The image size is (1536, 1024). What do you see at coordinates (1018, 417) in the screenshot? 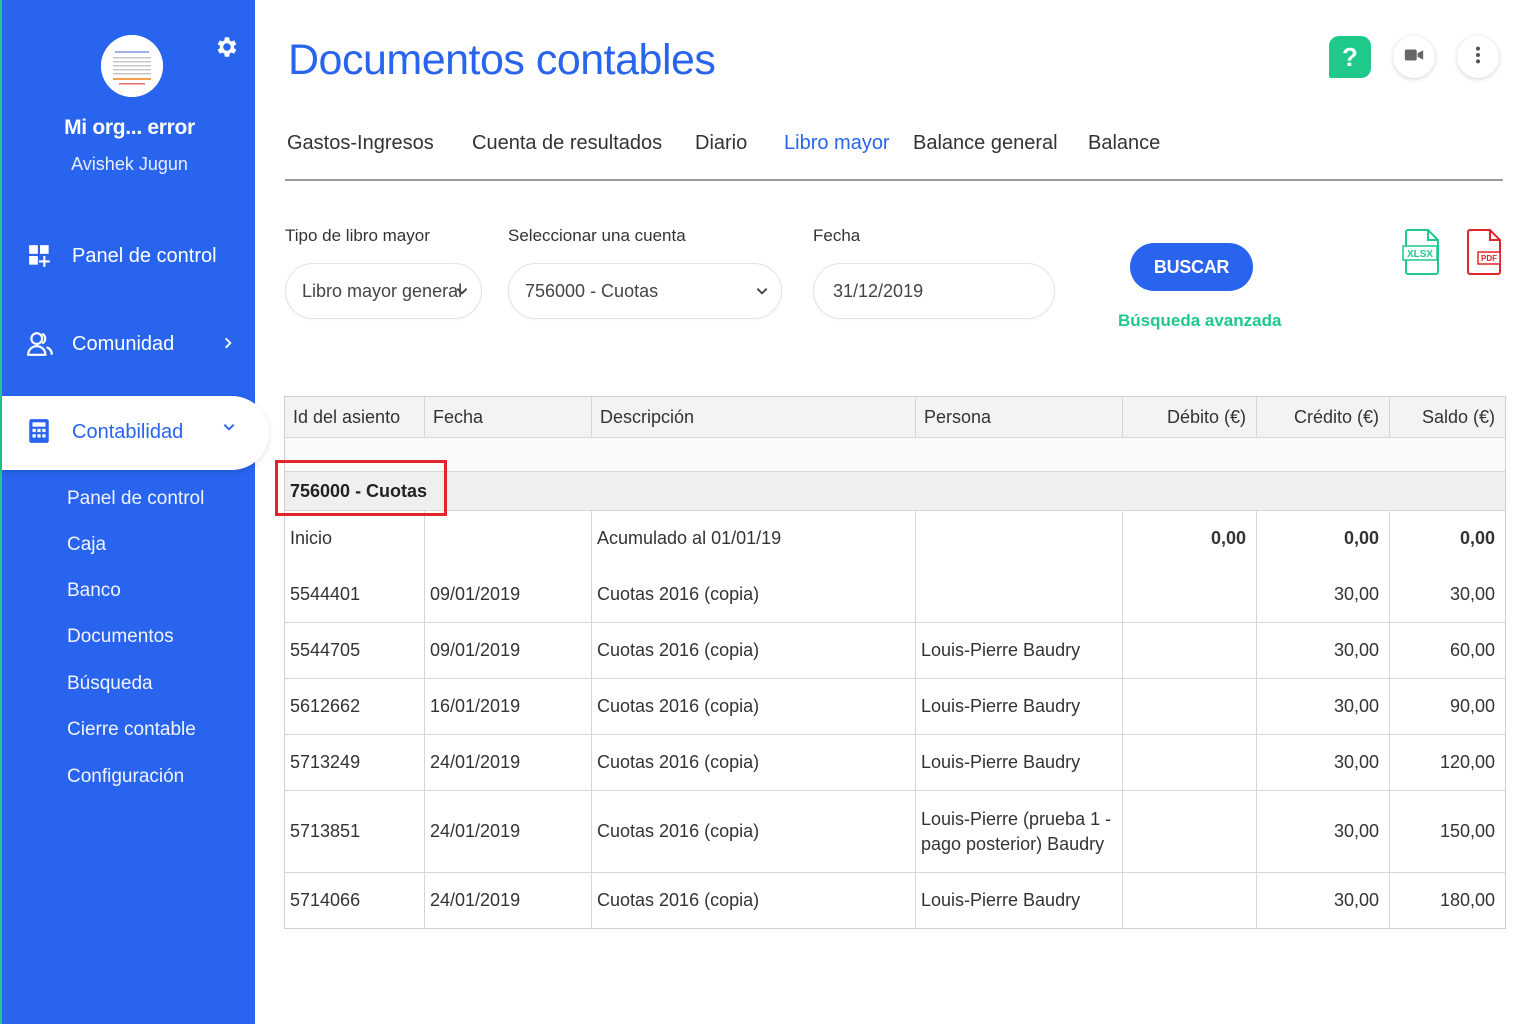
I see `header-persona: Persona` at bounding box center [1018, 417].